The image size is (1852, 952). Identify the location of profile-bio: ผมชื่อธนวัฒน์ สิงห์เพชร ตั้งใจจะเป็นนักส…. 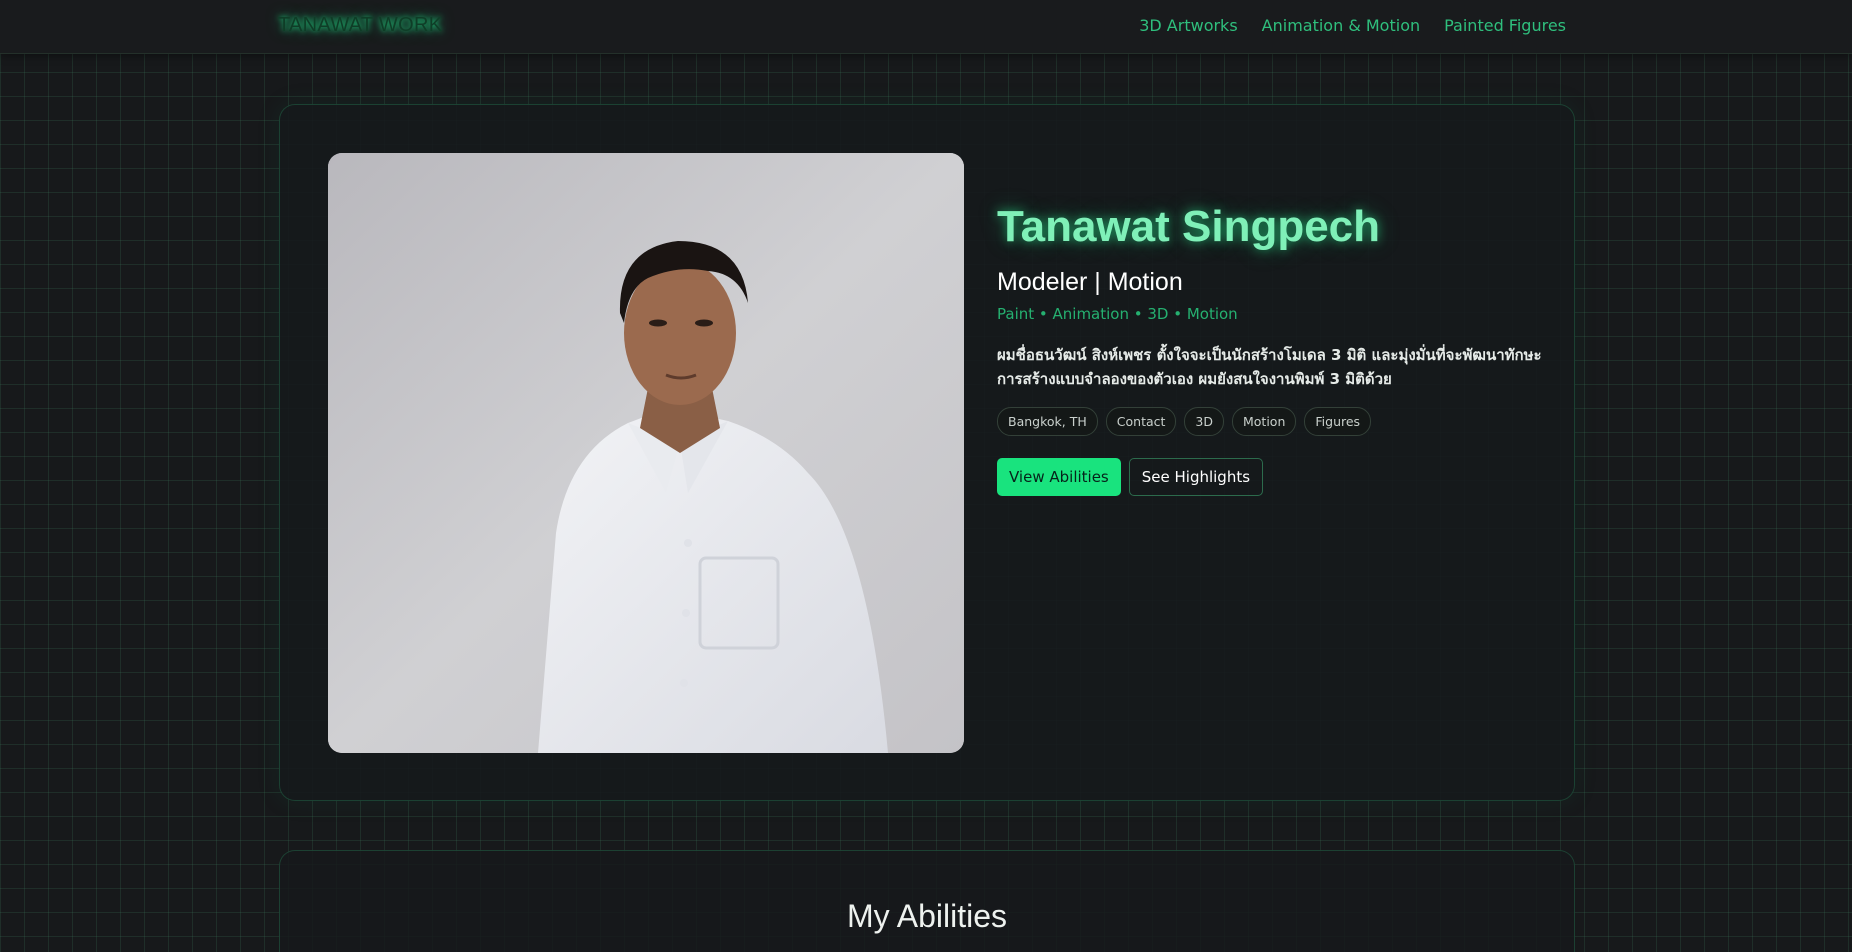
(1269, 366).